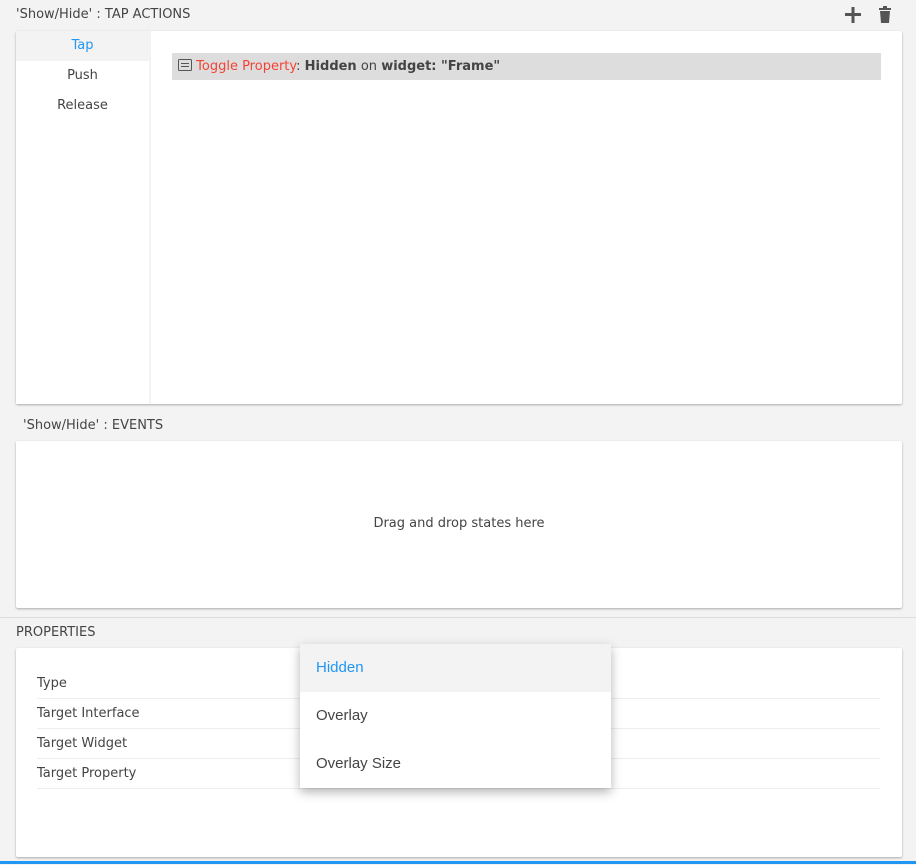  Describe the element at coordinates (455, 764) in the screenshot. I see `dropdown-option-overlay-size: Overlay Size` at that location.